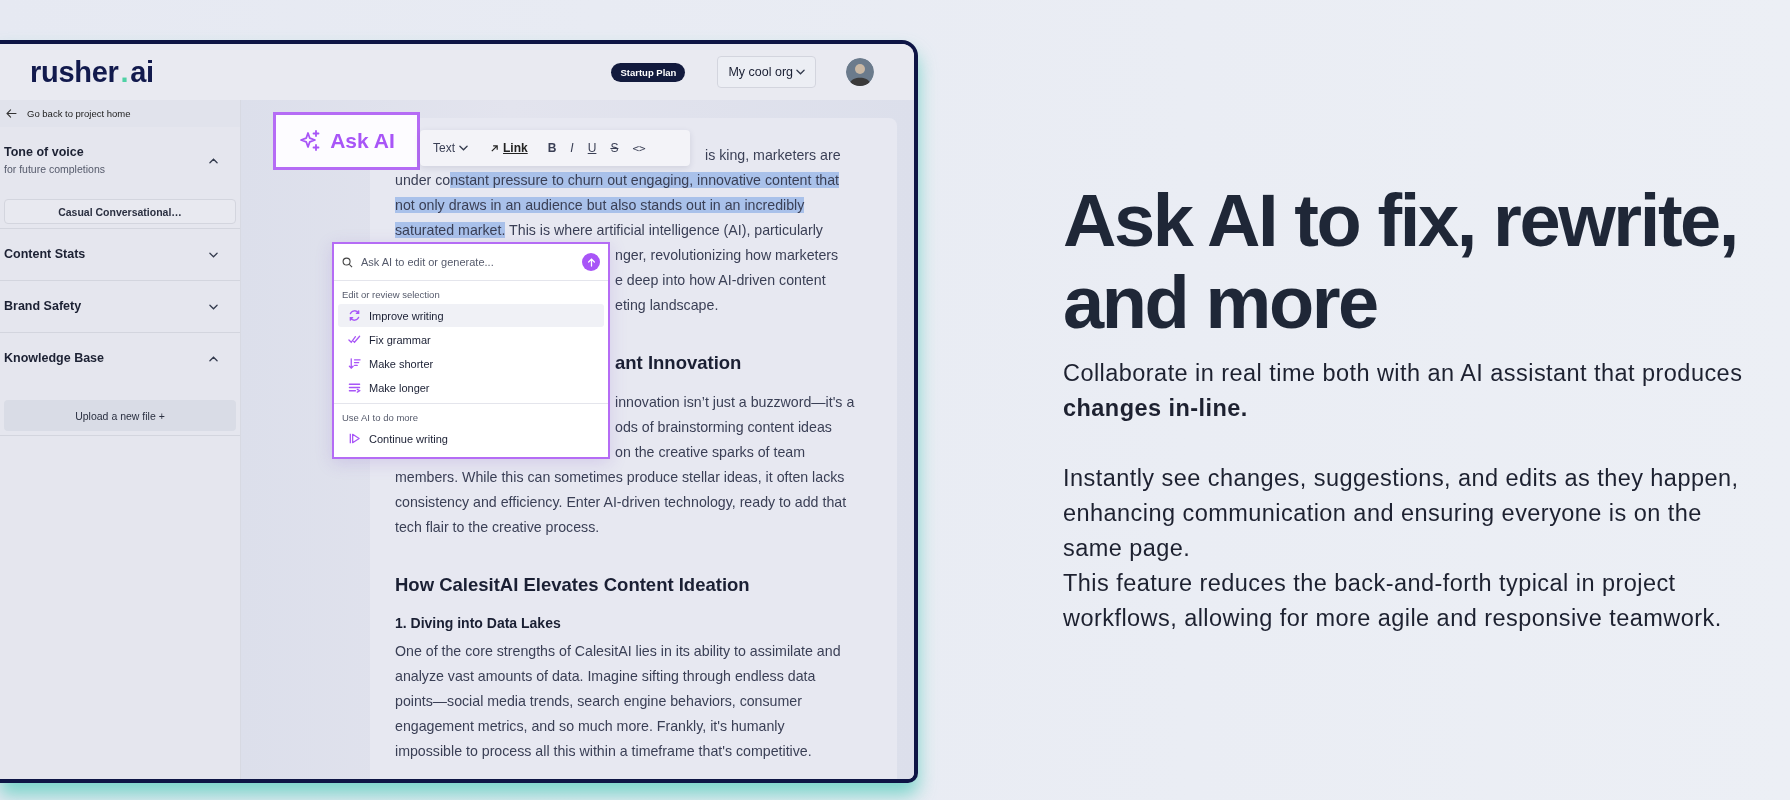 The height and width of the screenshot is (800, 1790). Describe the element at coordinates (1401, 262) in the screenshot. I see `hero-title: Ask AI to fix, rewrite, and more` at that location.